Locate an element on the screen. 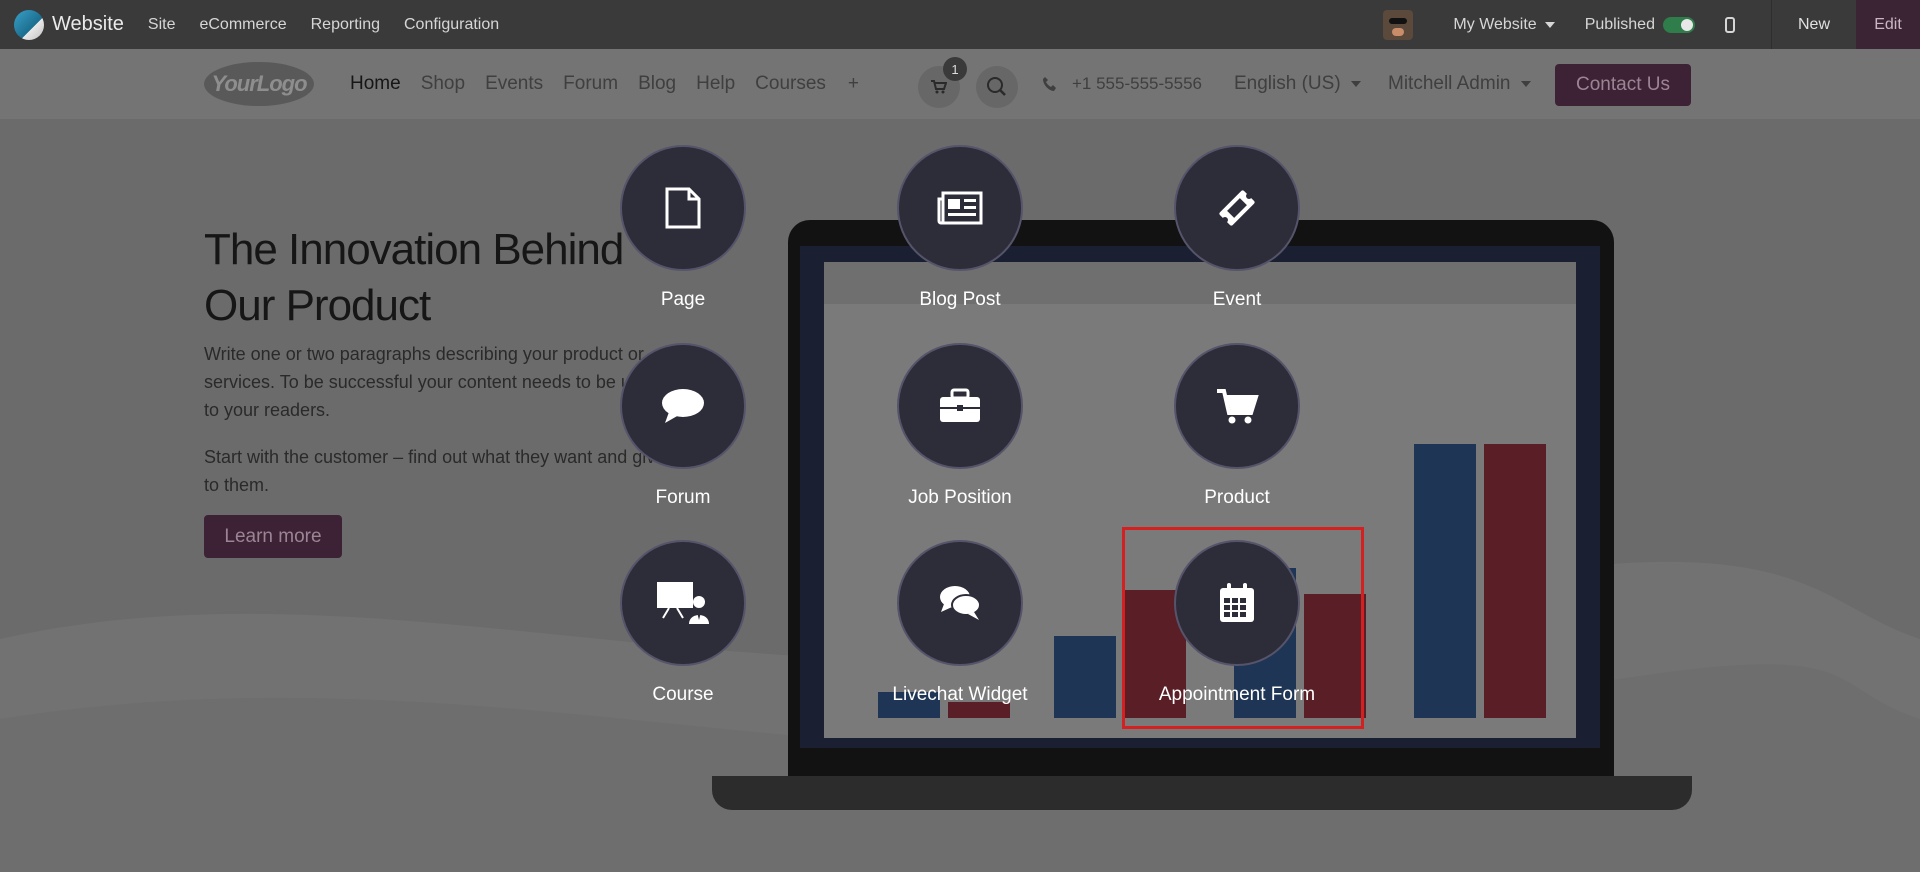  phone-number: +1 555-555-5556 is located at coordinates (1137, 83).